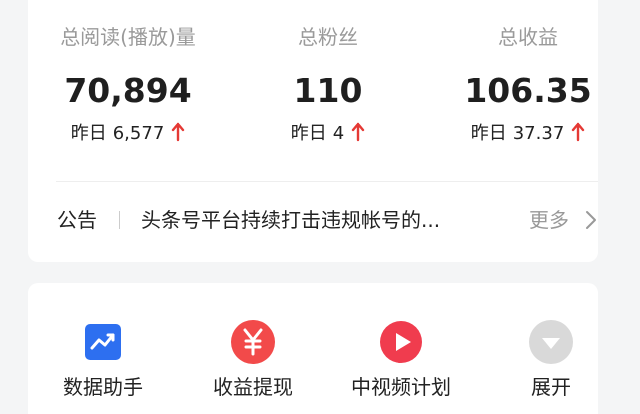  I want to click on tool-label: 收益提现, so click(253, 387).